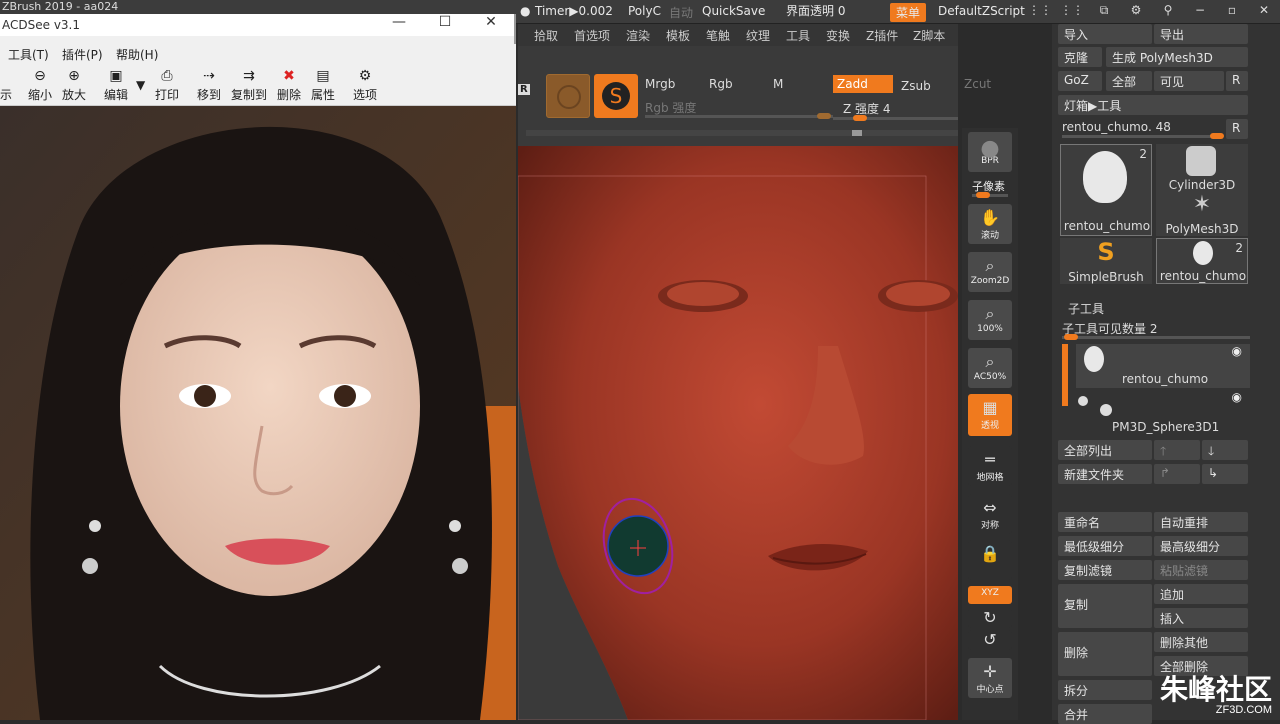  I want to click on merge-button: 合并, so click(1105, 714).